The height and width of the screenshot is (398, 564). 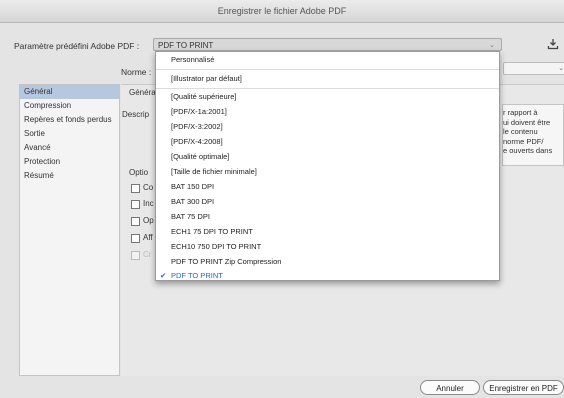 What do you see at coordinates (523, 387) in the screenshot?
I see `save-pdf-button: Enregistrer en PDF` at bounding box center [523, 387].